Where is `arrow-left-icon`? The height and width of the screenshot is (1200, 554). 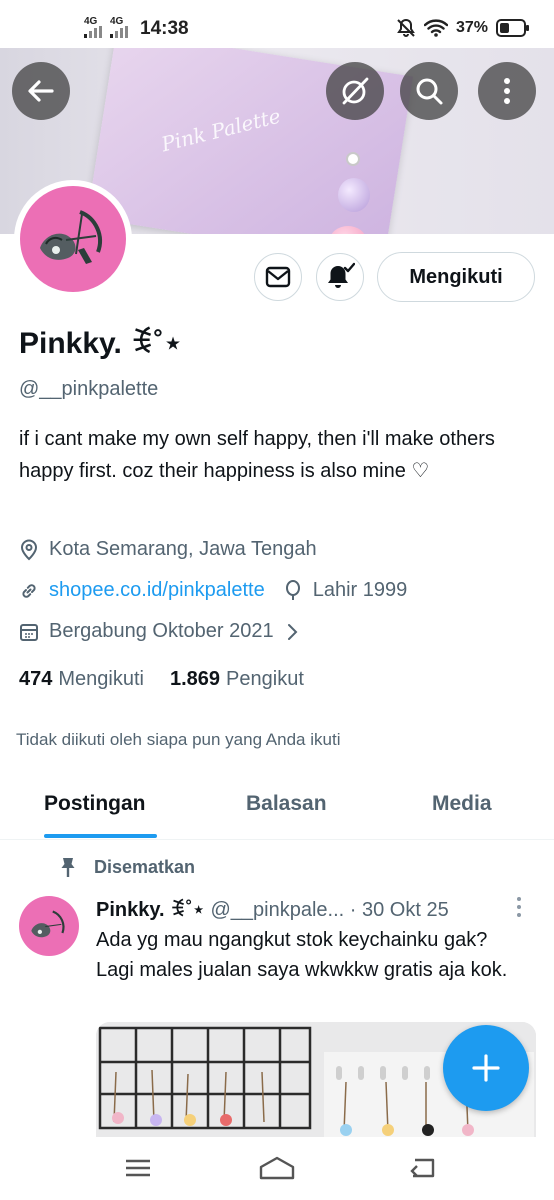
arrow-left-icon is located at coordinates (41, 91).